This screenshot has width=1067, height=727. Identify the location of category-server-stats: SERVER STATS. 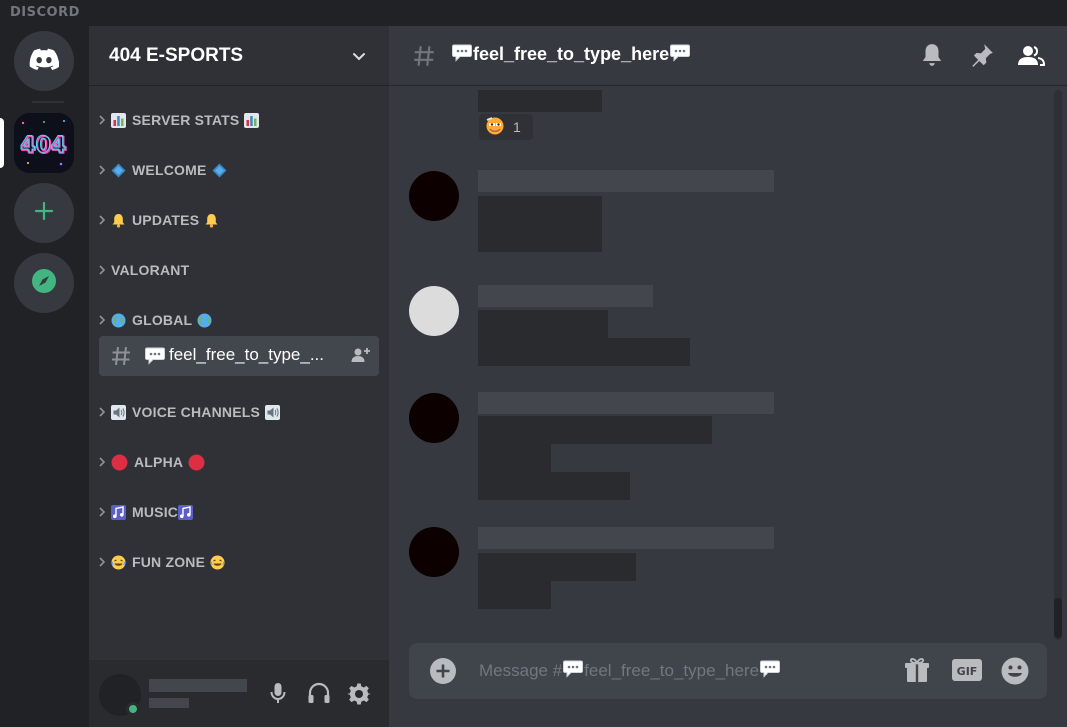
(235, 120).